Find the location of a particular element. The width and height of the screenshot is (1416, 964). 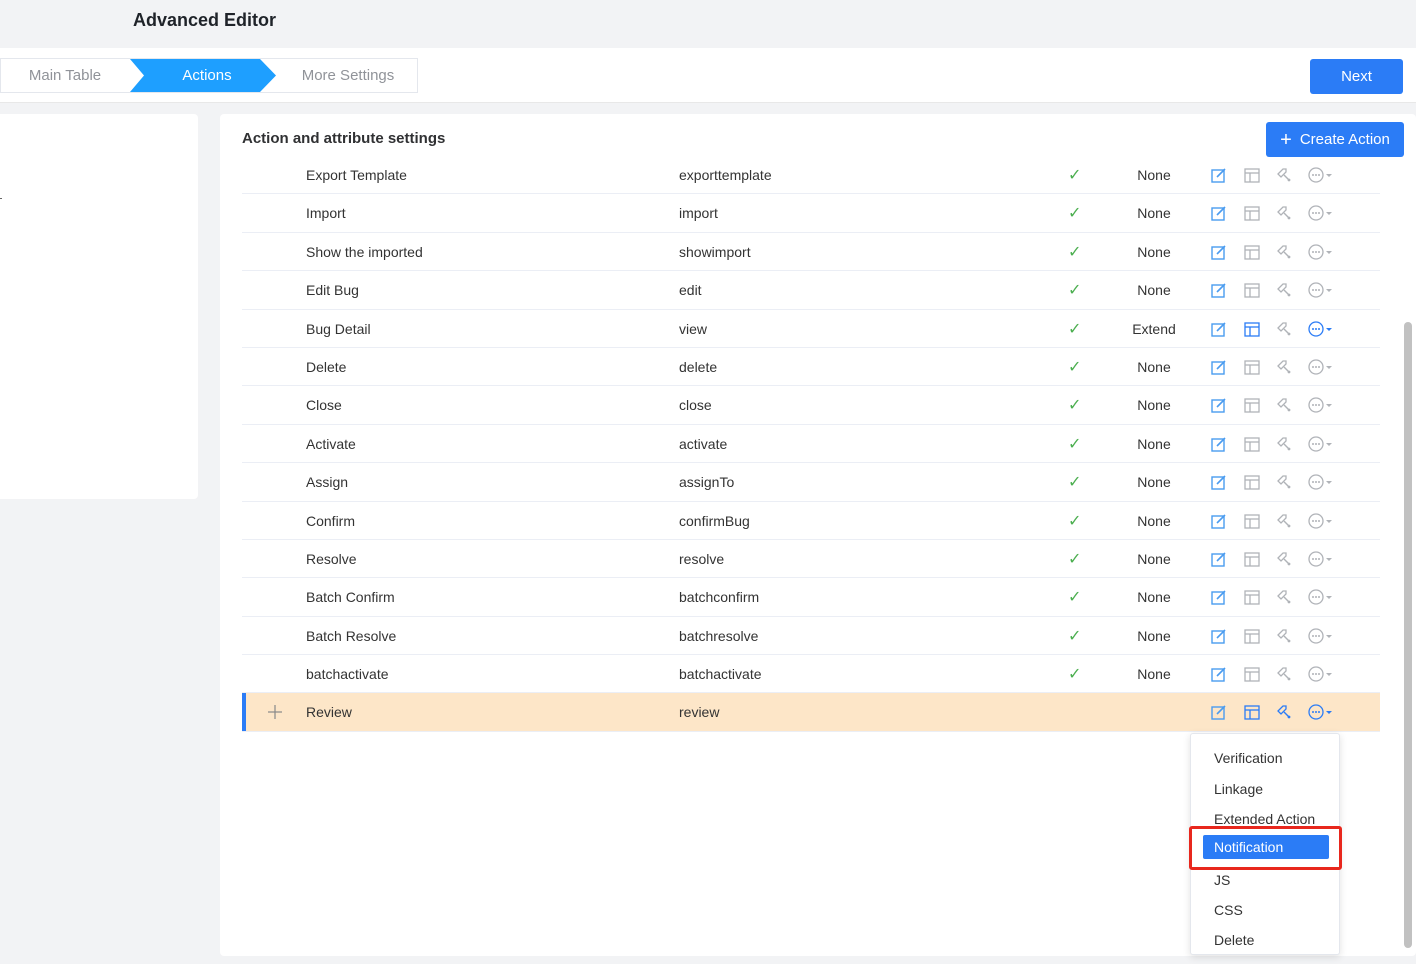

table-row: Activate activate ✓ None is located at coordinates (811, 444).